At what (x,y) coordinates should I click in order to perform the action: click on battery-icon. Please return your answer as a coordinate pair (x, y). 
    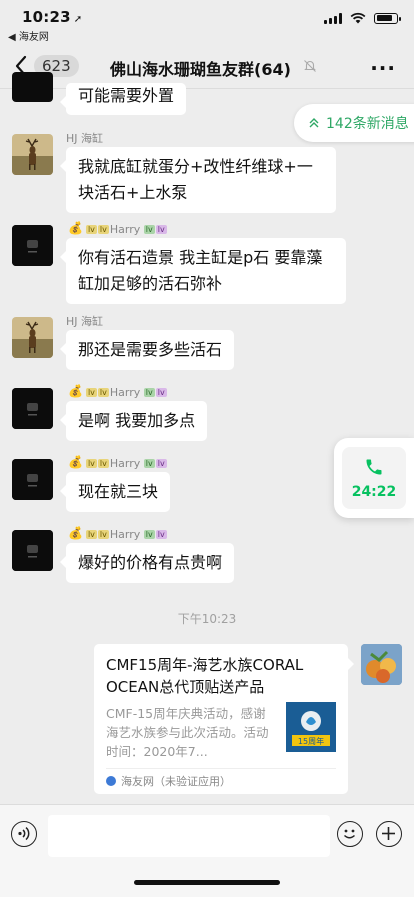
    Looking at the image, I should click on (387, 18).